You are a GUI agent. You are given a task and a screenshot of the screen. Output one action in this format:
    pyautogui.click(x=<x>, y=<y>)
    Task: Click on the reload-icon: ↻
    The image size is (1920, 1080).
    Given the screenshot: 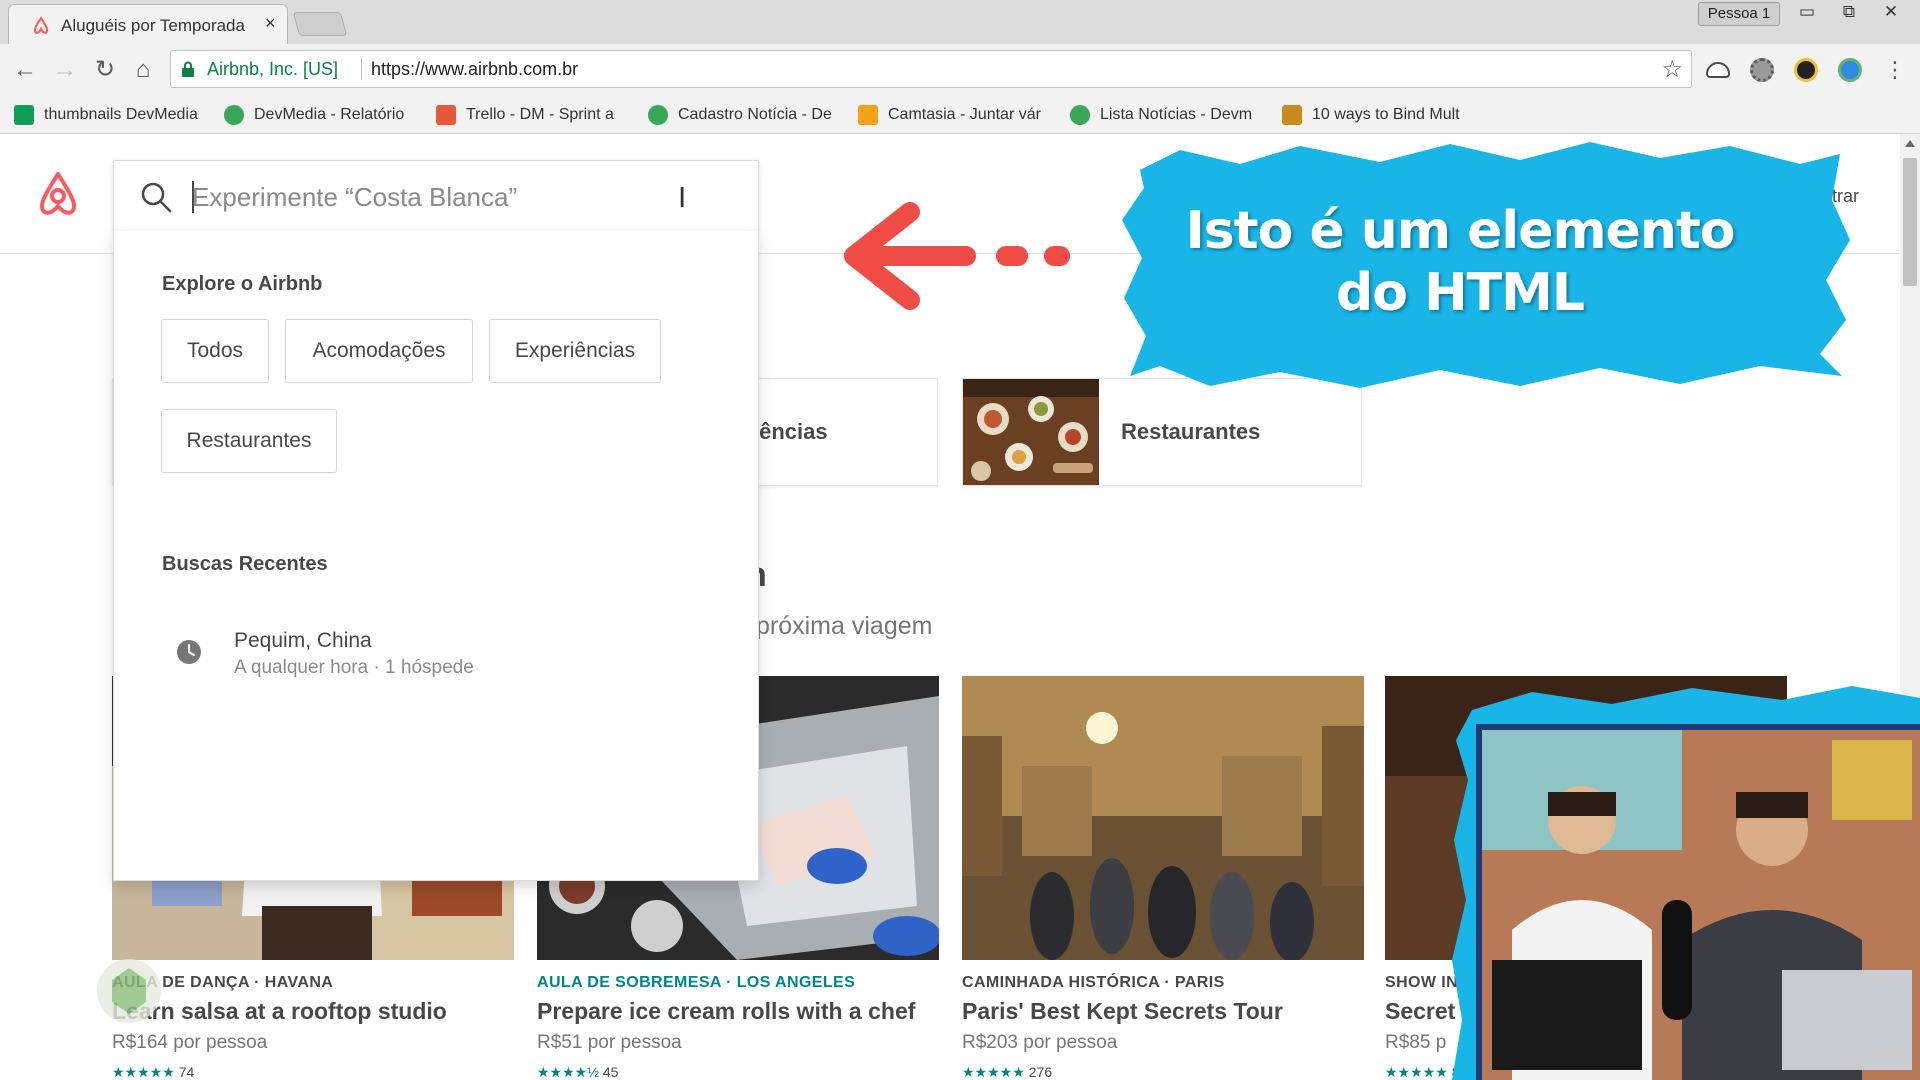 What is the action you would take?
    pyautogui.click(x=105, y=71)
    